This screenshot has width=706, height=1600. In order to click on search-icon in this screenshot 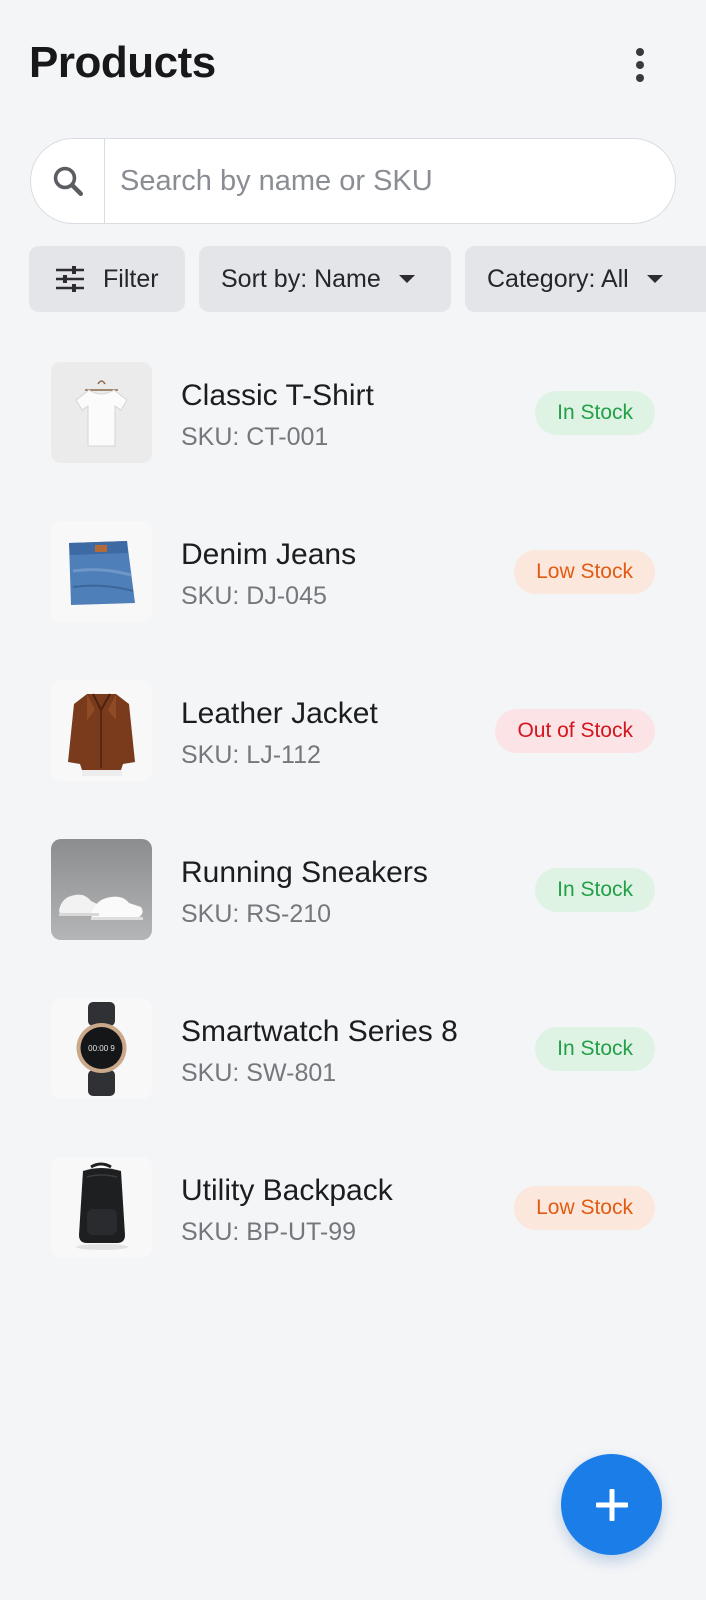, I will do `click(68, 181)`.